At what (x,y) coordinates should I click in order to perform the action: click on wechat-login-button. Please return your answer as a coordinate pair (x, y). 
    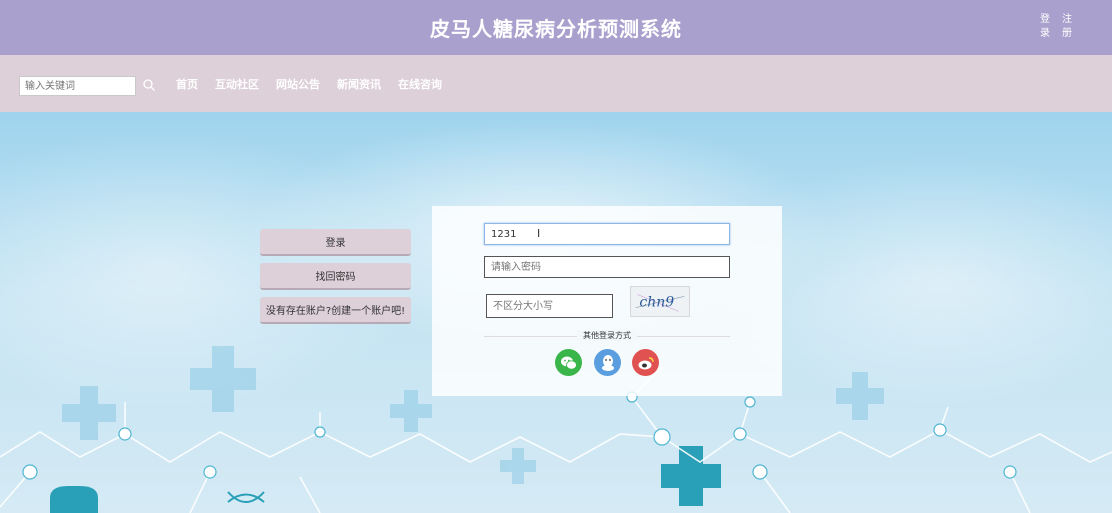
    Looking at the image, I should click on (568, 362).